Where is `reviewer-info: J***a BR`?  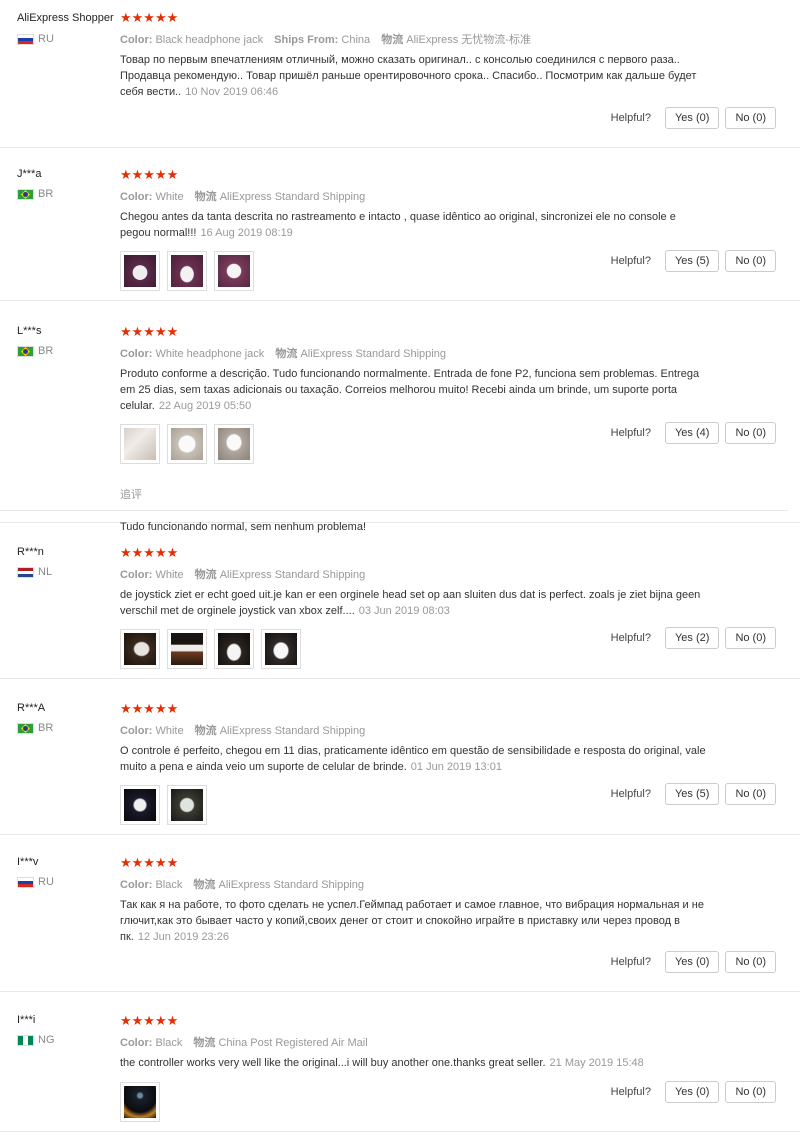
reviewer-info: J***a BR is located at coordinates (67, 184).